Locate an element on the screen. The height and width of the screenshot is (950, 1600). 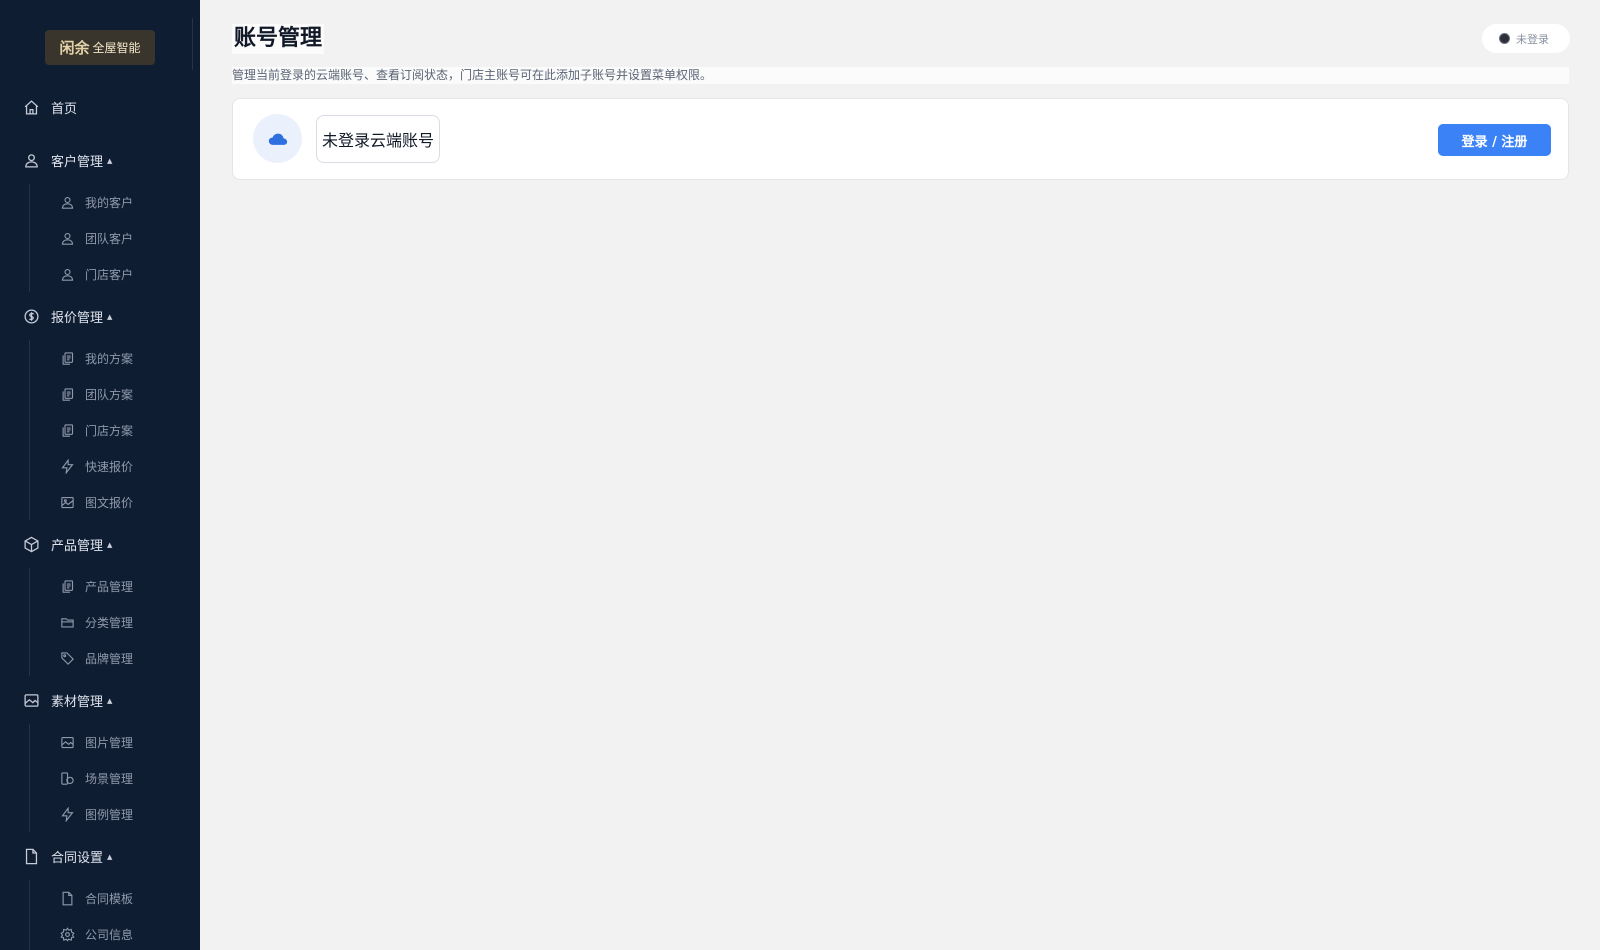
sidebar-group-label: 素材管理 is located at coordinates (77, 702).